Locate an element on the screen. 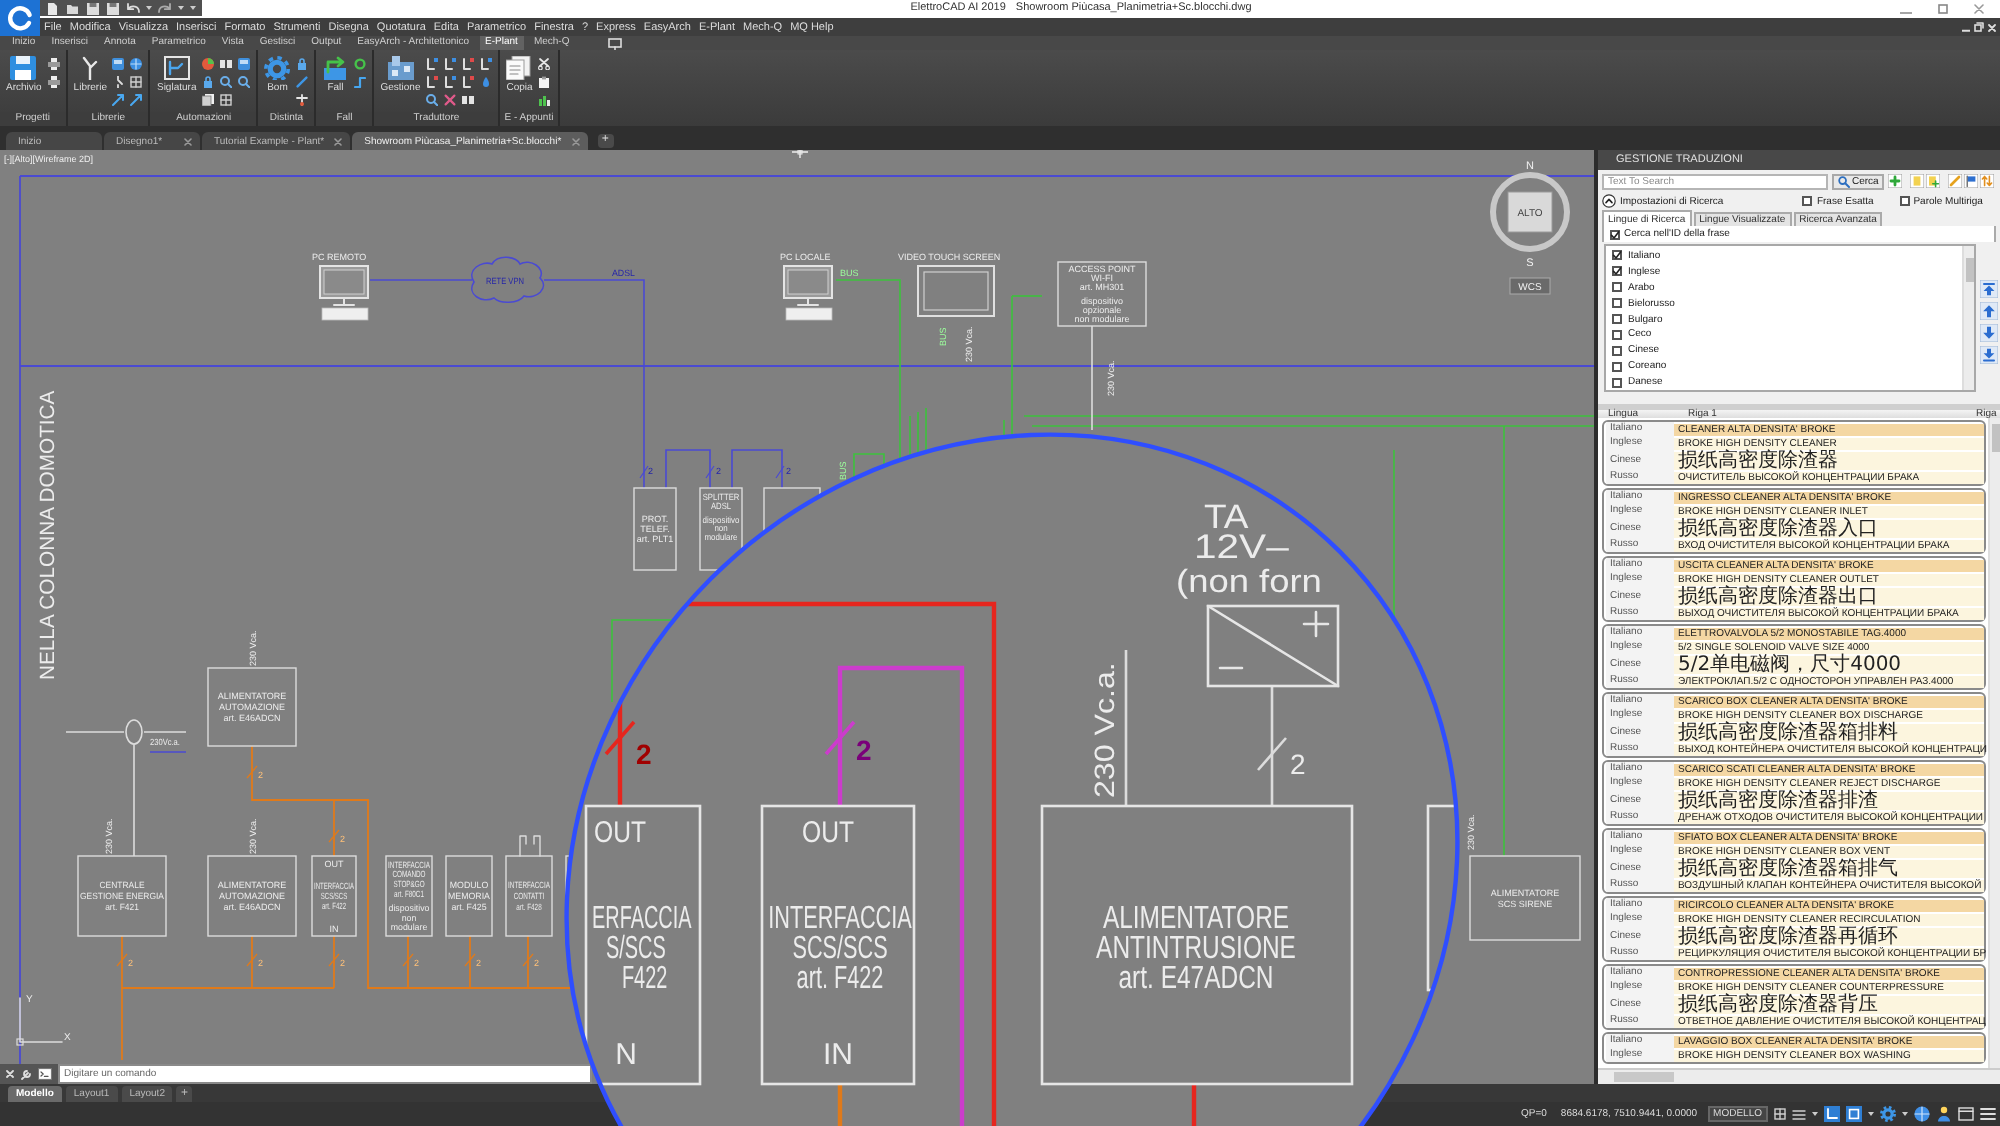 The width and height of the screenshot is (2000, 1126). restore-icon is located at coordinates (1979, 27).